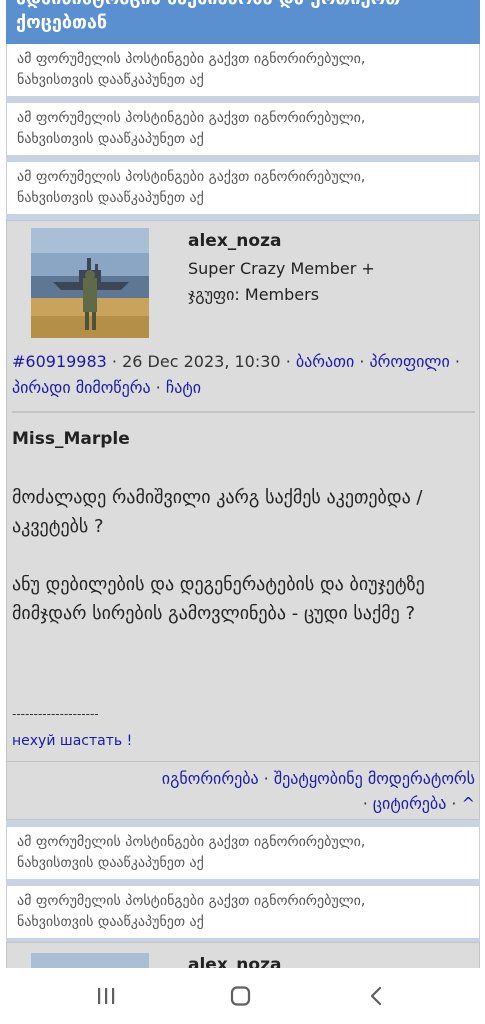  I want to click on back-button, so click(377, 996).